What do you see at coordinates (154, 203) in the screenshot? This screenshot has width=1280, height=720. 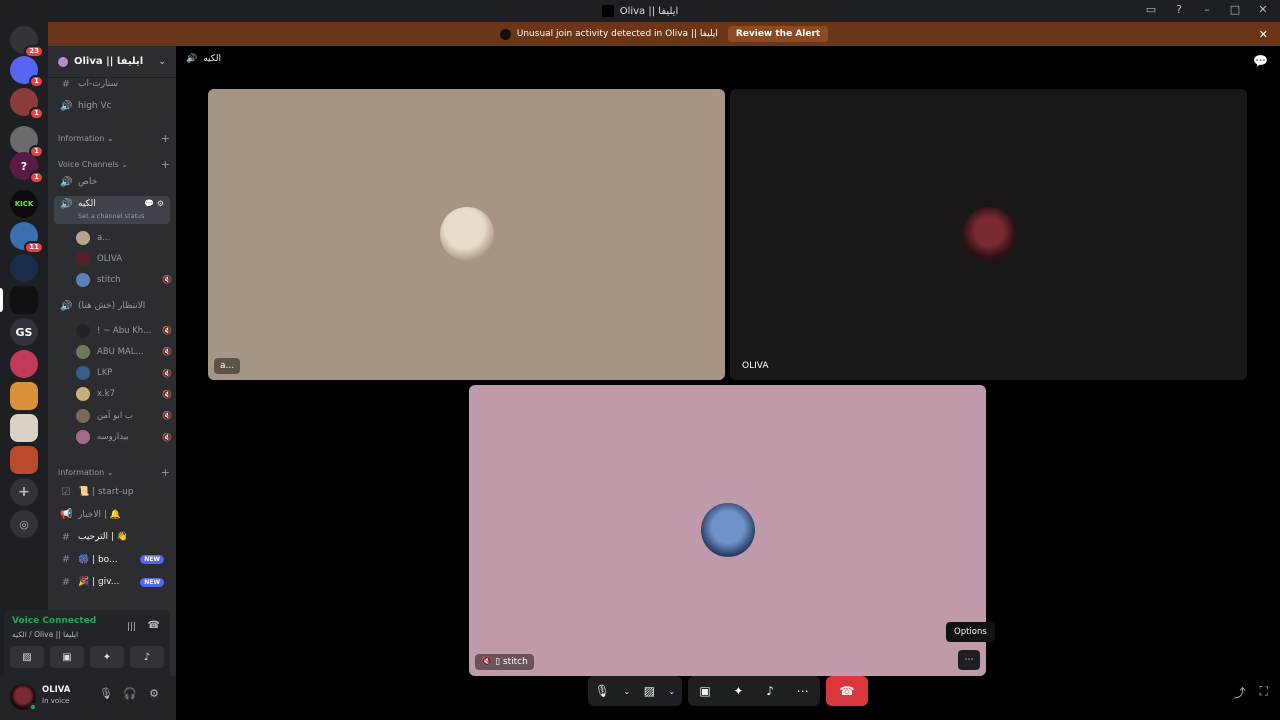 I see `channel-actions-icons: 💬 ⚙` at bounding box center [154, 203].